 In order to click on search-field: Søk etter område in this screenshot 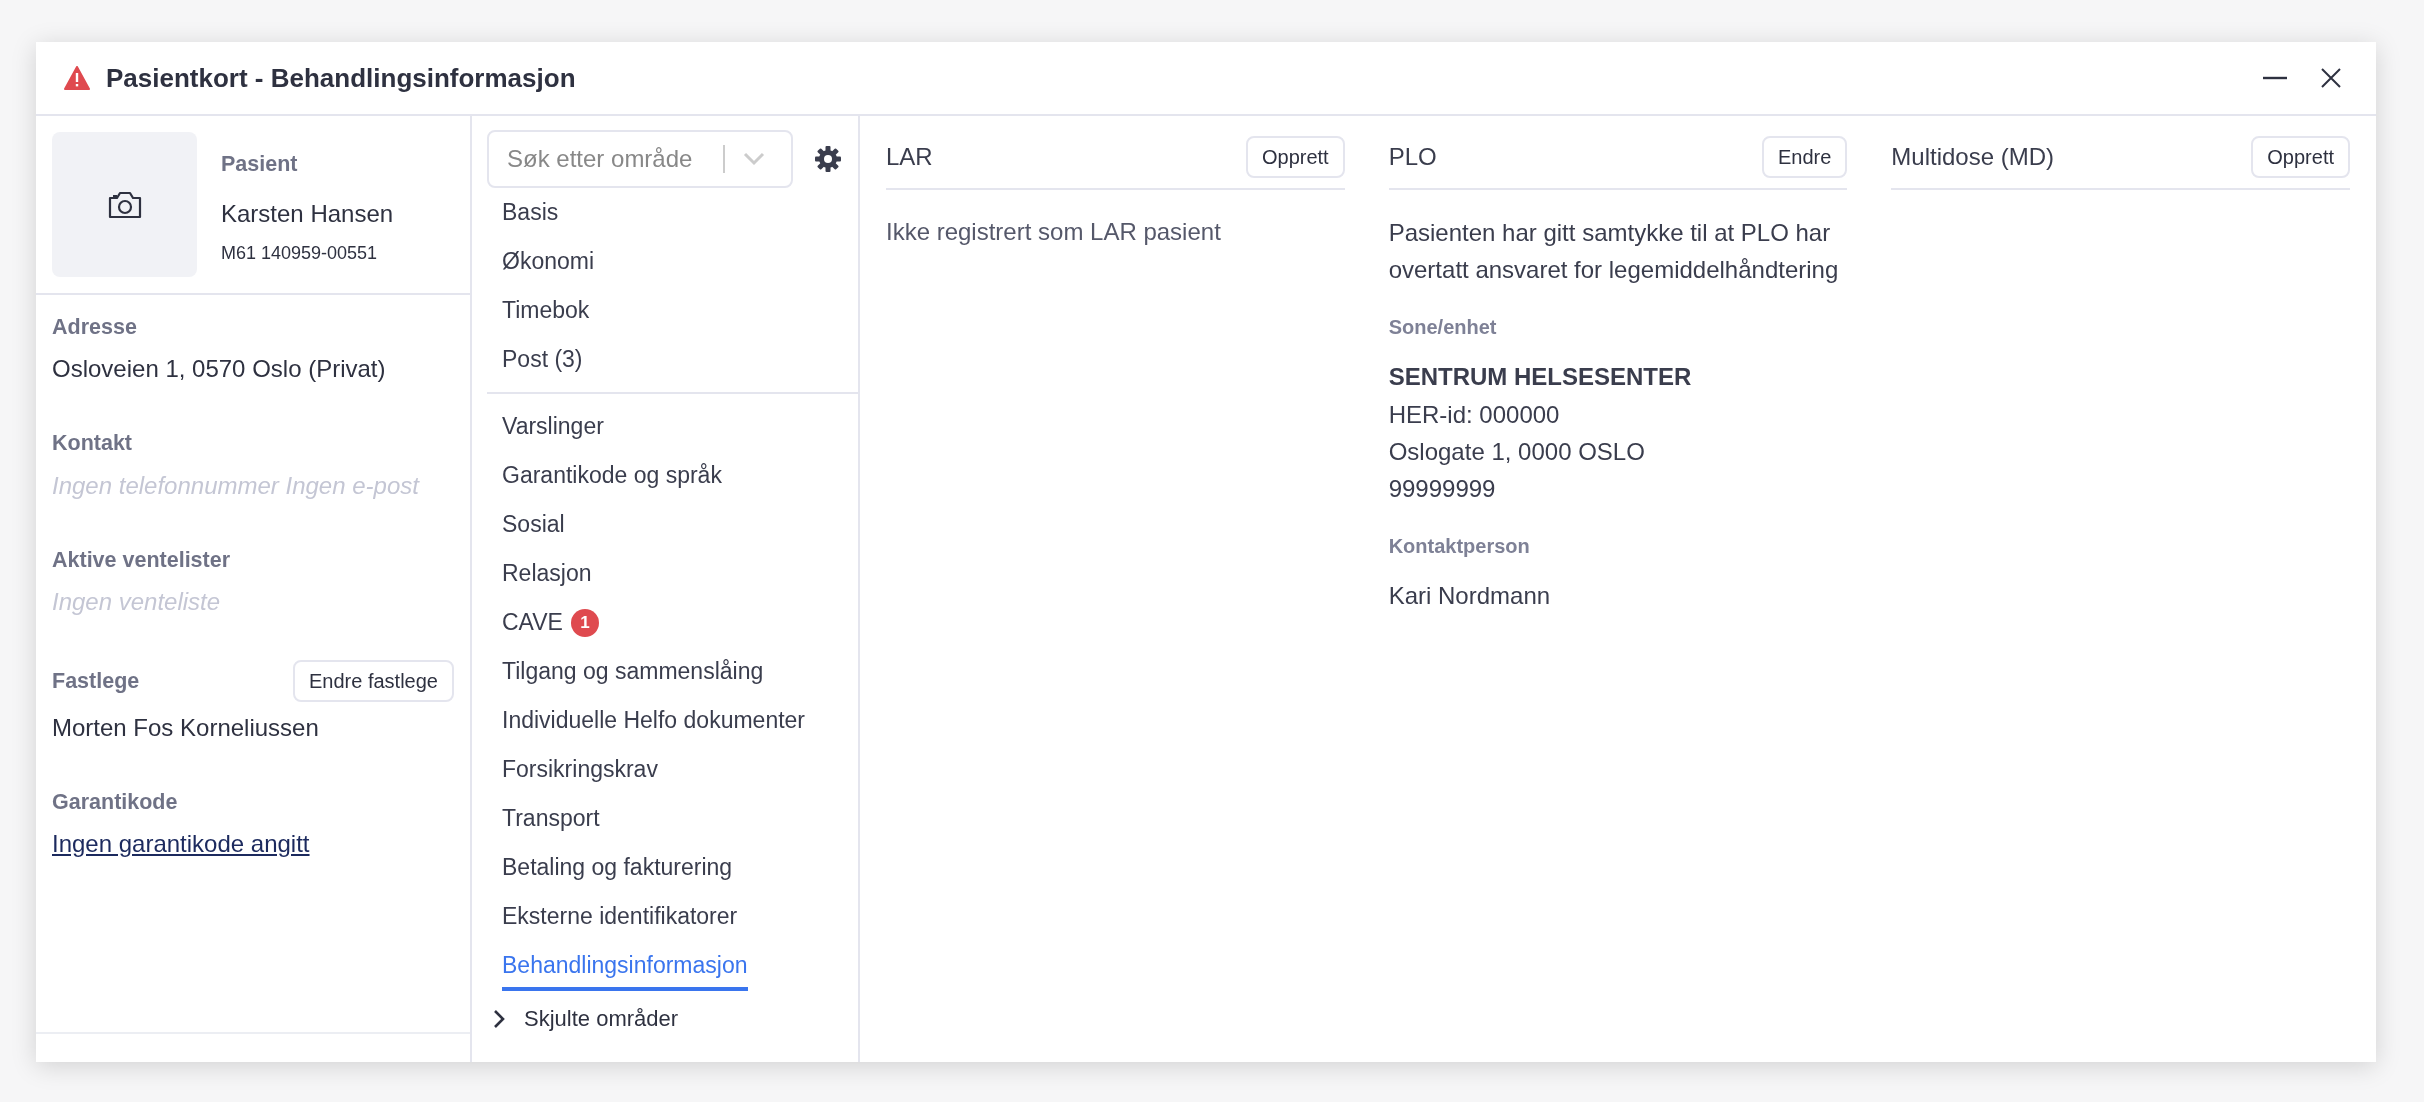, I will do `click(640, 159)`.